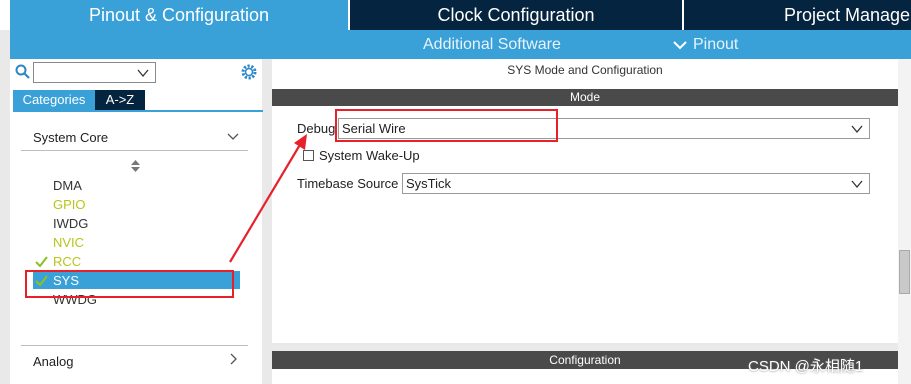  I want to click on watermark: CSDN @永相随1, so click(806, 366).